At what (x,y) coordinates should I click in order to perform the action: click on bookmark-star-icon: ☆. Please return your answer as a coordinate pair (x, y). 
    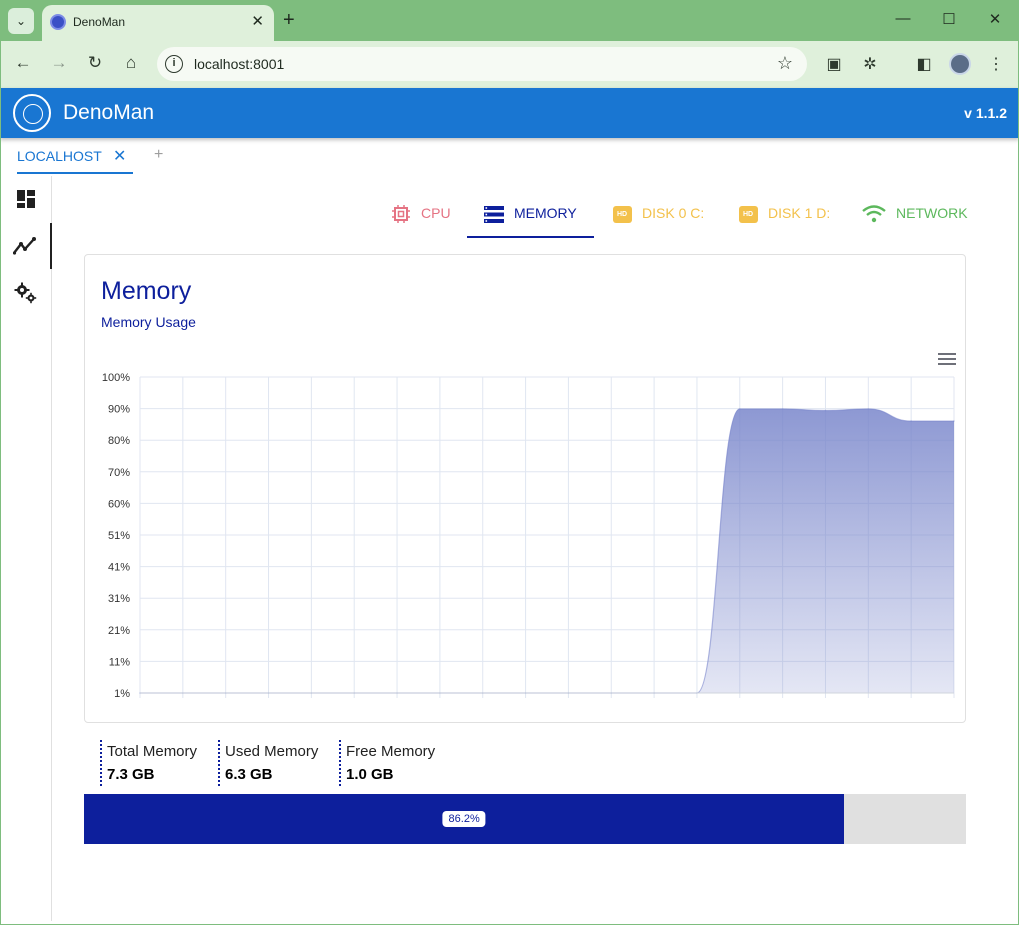
    Looking at the image, I should click on (785, 63).